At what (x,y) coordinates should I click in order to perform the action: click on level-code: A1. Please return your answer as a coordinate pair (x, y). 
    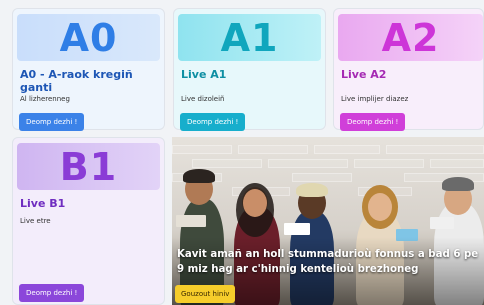
    Looking at the image, I should click on (249, 37).